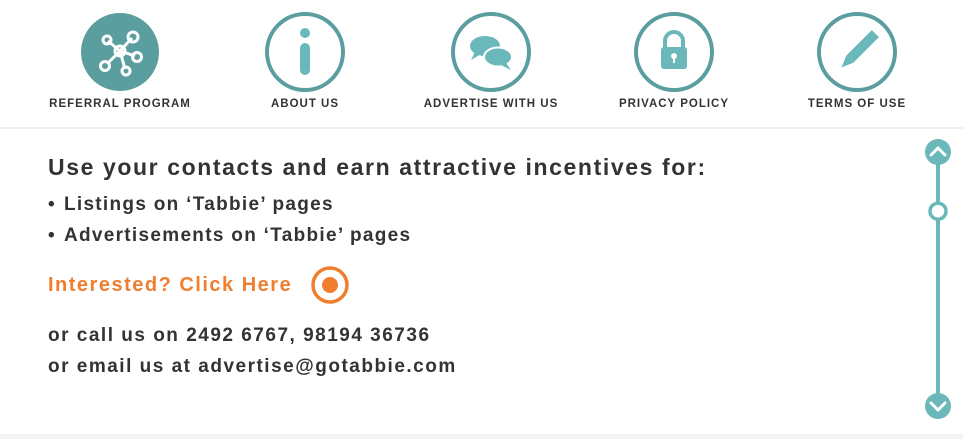 This screenshot has height=439, width=963. Describe the element at coordinates (252, 366) in the screenshot. I see `email-line: or email us at advertise@gotabbie.com` at that location.